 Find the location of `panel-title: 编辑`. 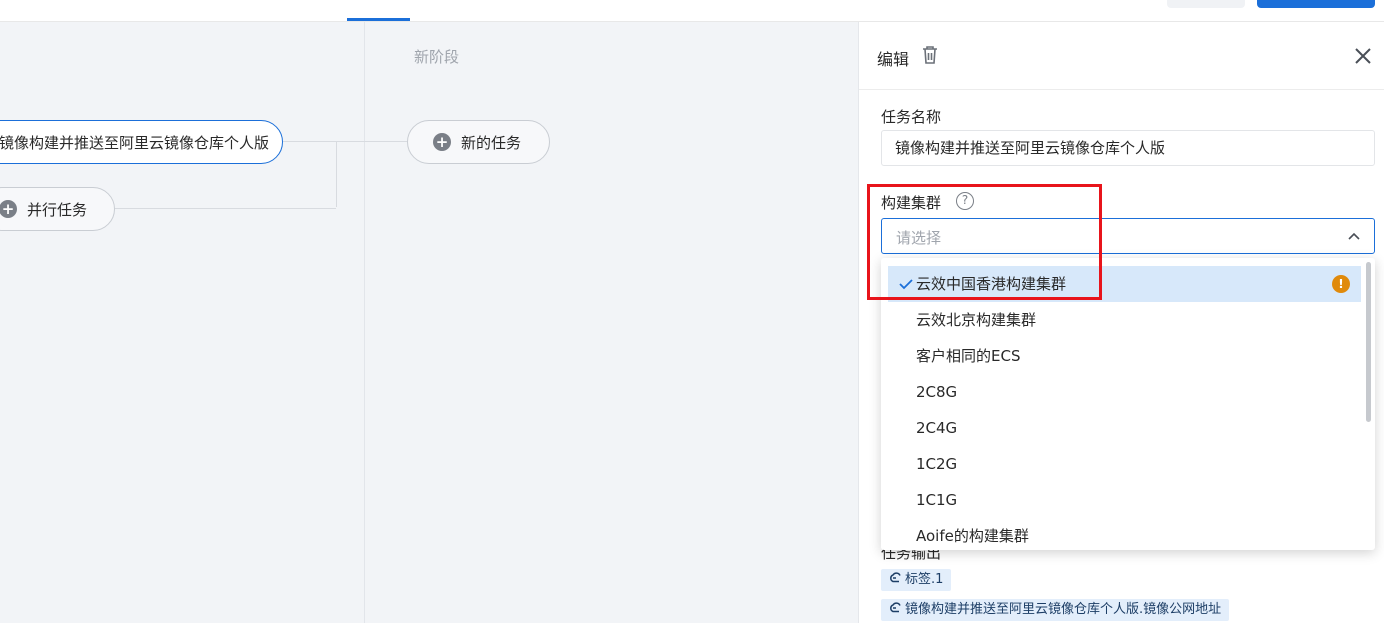

panel-title: 编辑 is located at coordinates (893, 59).